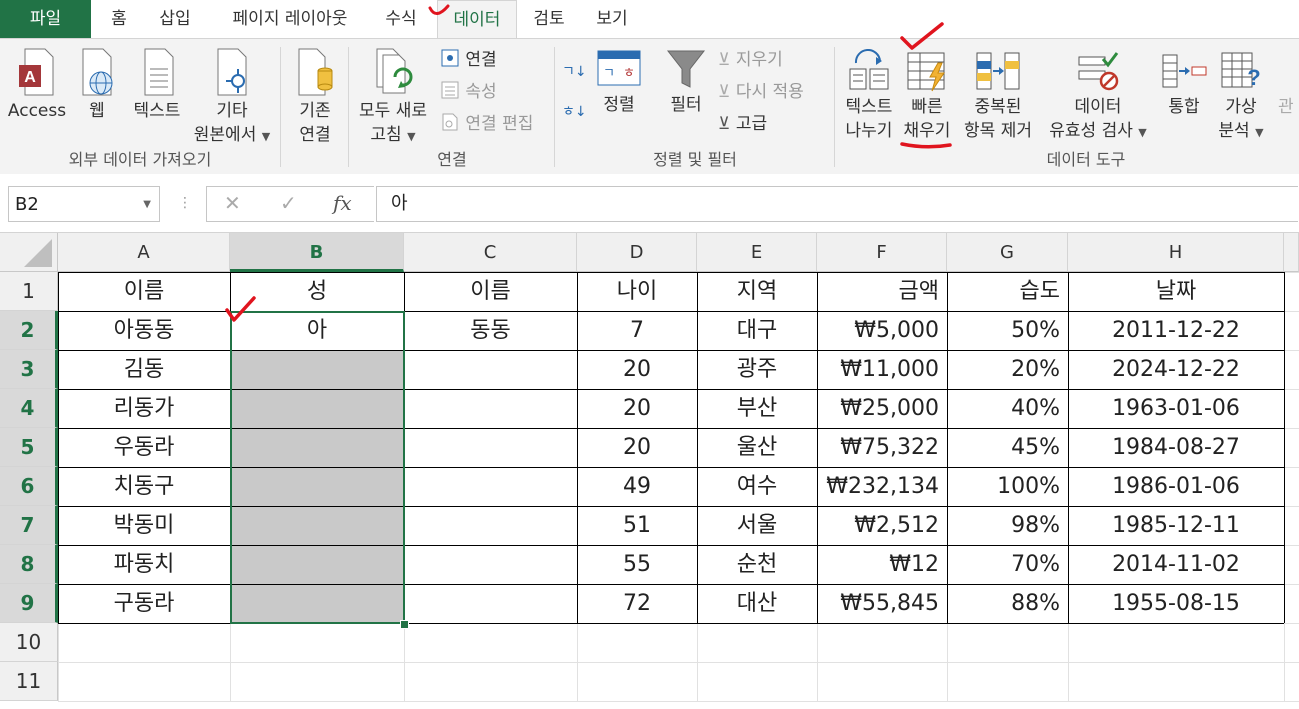 The image size is (1299, 709). What do you see at coordinates (144, 252) in the screenshot?
I see `column-header-a: A` at bounding box center [144, 252].